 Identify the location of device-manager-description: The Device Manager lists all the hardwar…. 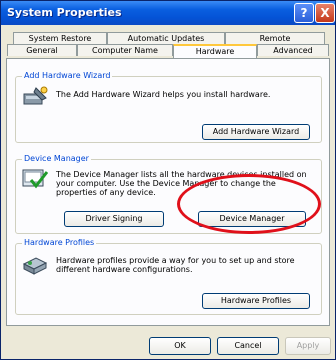
(181, 183).